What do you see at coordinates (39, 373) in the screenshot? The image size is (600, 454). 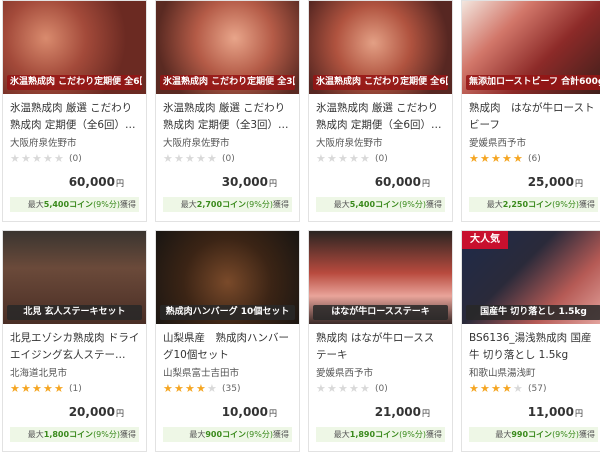 I see `product-region: 北海道北見市` at bounding box center [39, 373].